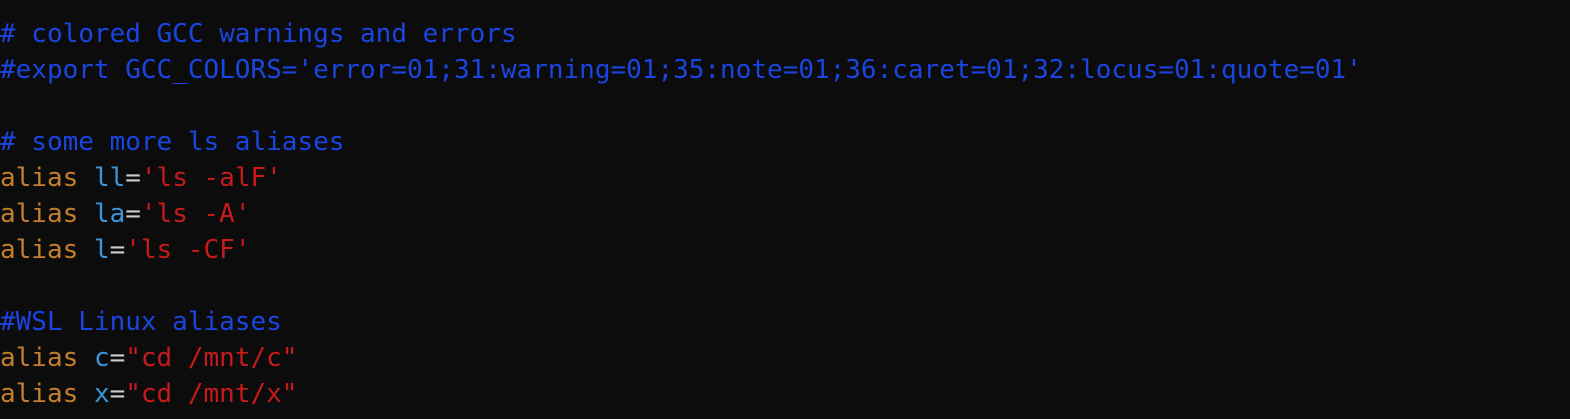 This screenshot has width=1570, height=419. What do you see at coordinates (258, 34) in the screenshot?
I see `comment-text: # colored GCC warnings and errors` at bounding box center [258, 34].